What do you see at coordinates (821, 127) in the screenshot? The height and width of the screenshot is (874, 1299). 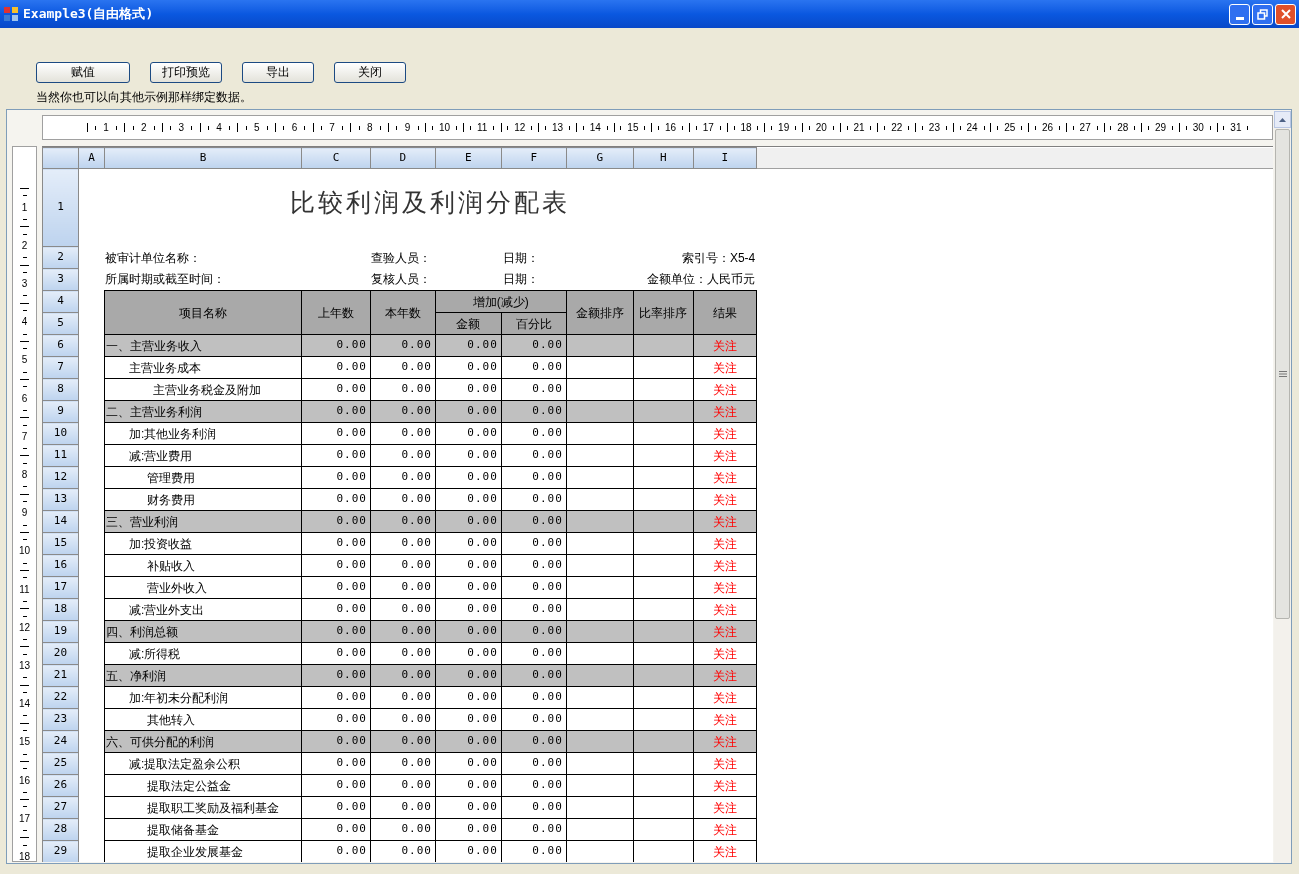 I see `ruler-number: 20` at bounding box center [821, 127].